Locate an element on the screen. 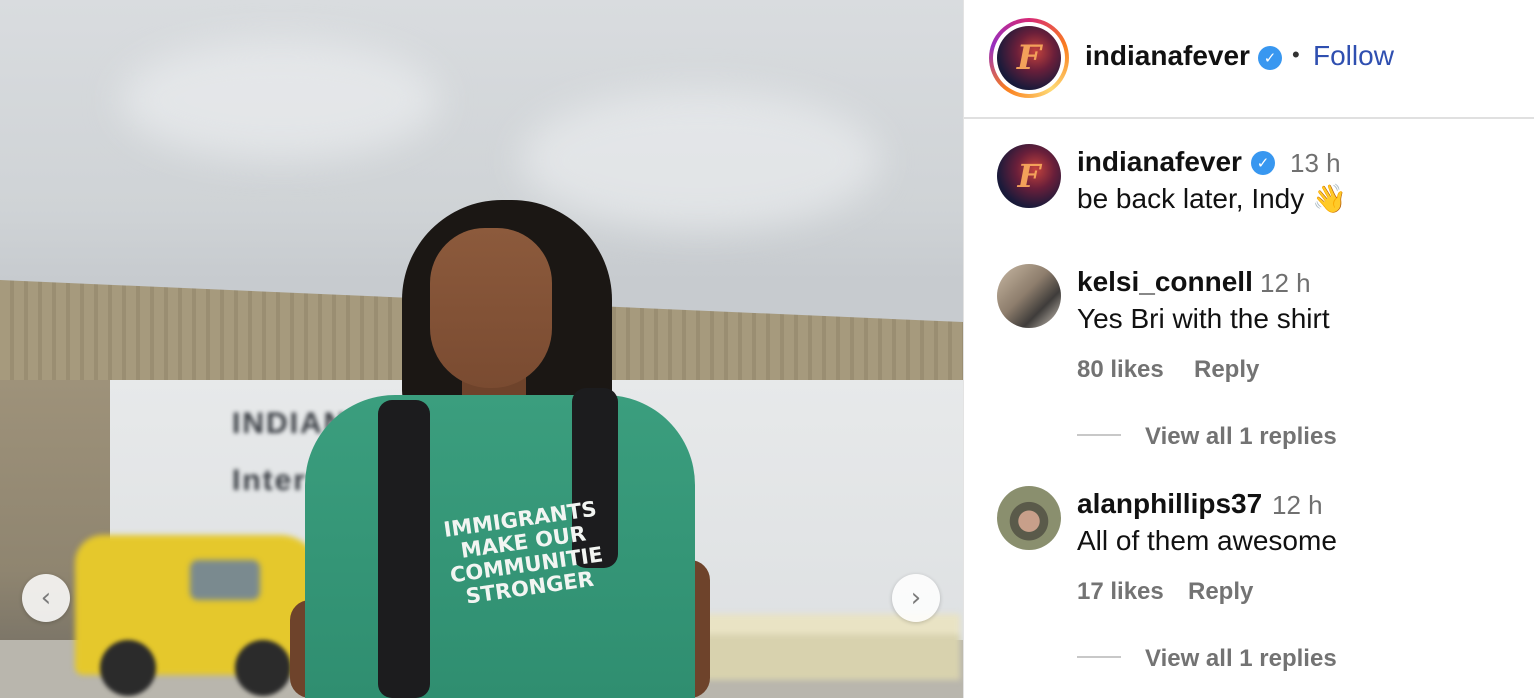  truck-window is located at coordinates (225, 580).